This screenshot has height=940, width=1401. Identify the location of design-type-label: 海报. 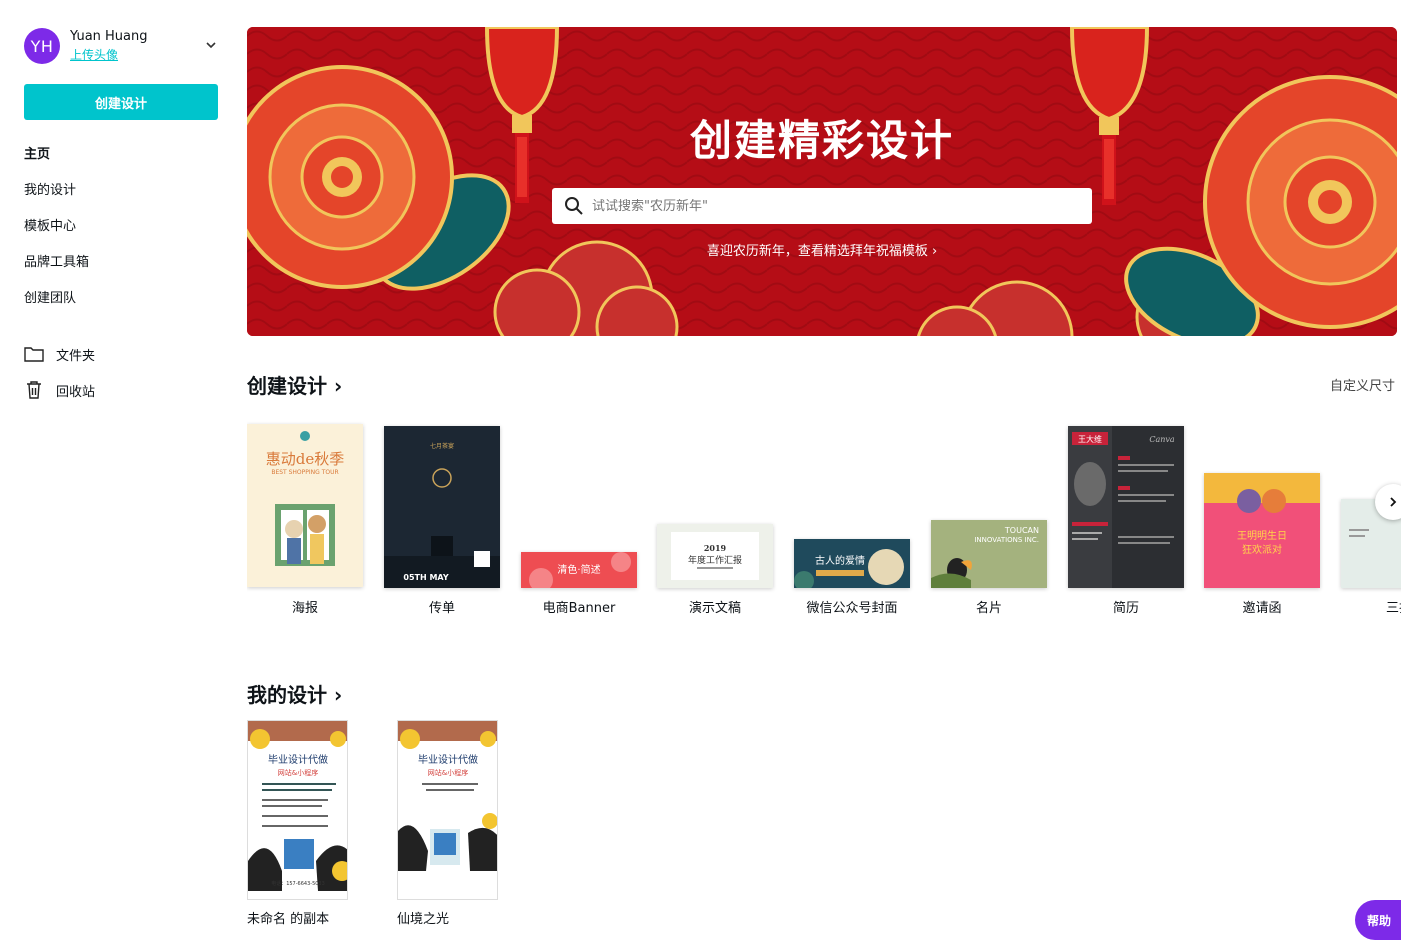
(304, 608).